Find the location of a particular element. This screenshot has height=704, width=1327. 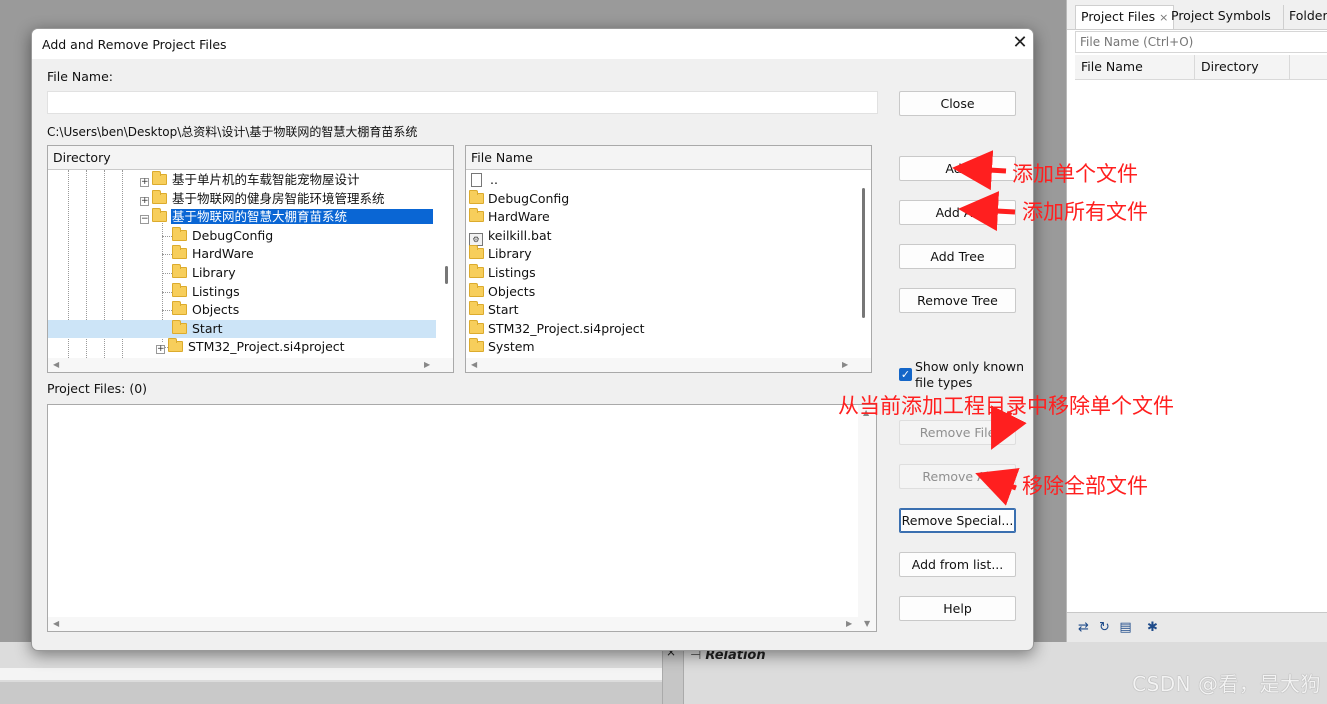

annotation-arrows is located at coordinates (989, 328).